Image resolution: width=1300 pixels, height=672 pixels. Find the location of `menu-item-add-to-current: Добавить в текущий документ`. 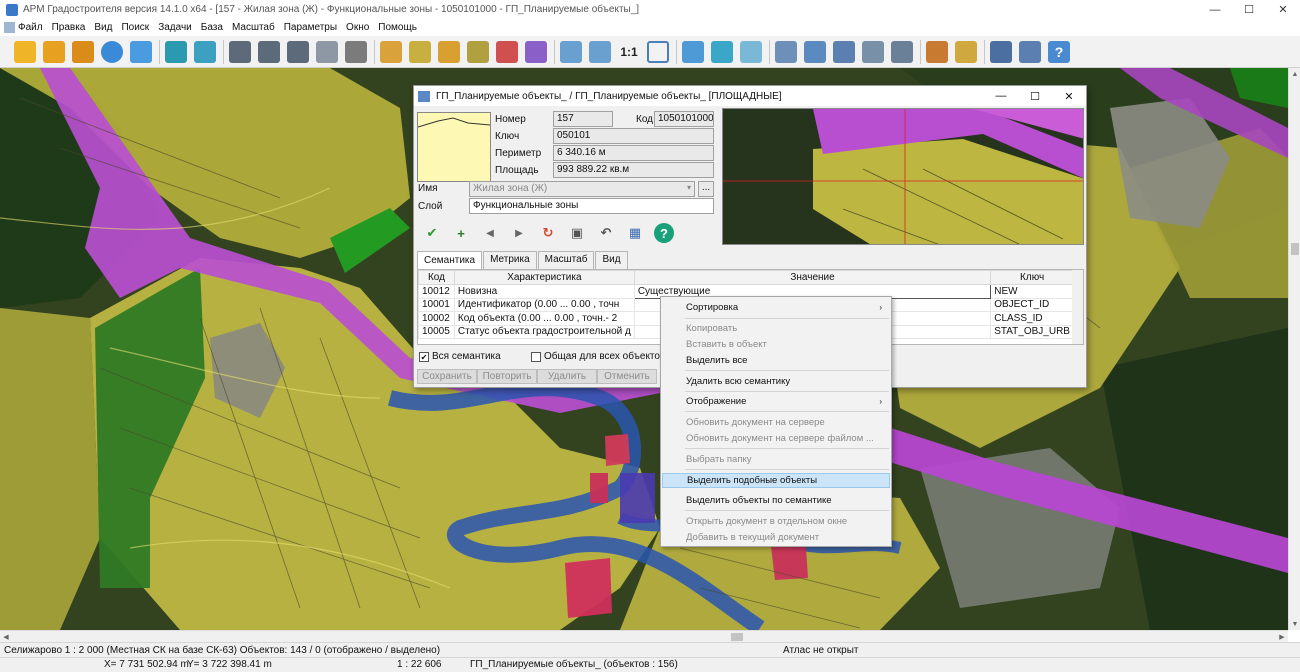

menu-item-add-to-current: Добавить в текущий документ is located at coordinates (776, 537).